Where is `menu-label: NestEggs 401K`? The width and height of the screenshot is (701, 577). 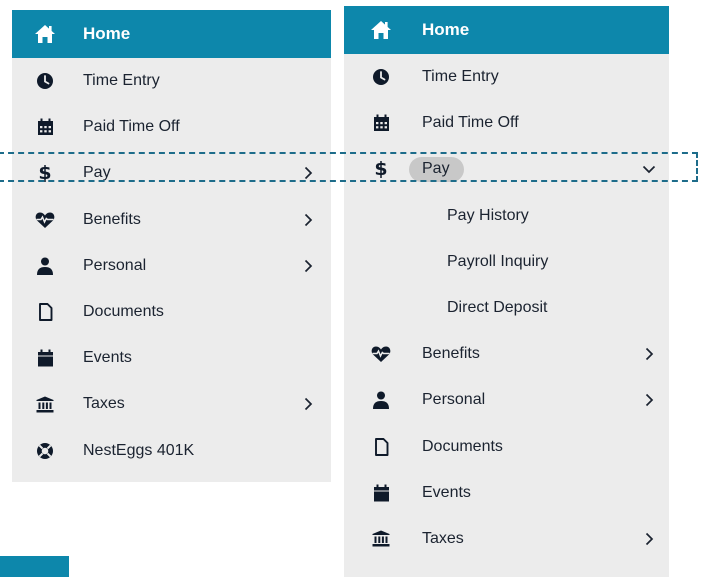 menu-label: NestEggs 401K is located at coordinates (139, 450).